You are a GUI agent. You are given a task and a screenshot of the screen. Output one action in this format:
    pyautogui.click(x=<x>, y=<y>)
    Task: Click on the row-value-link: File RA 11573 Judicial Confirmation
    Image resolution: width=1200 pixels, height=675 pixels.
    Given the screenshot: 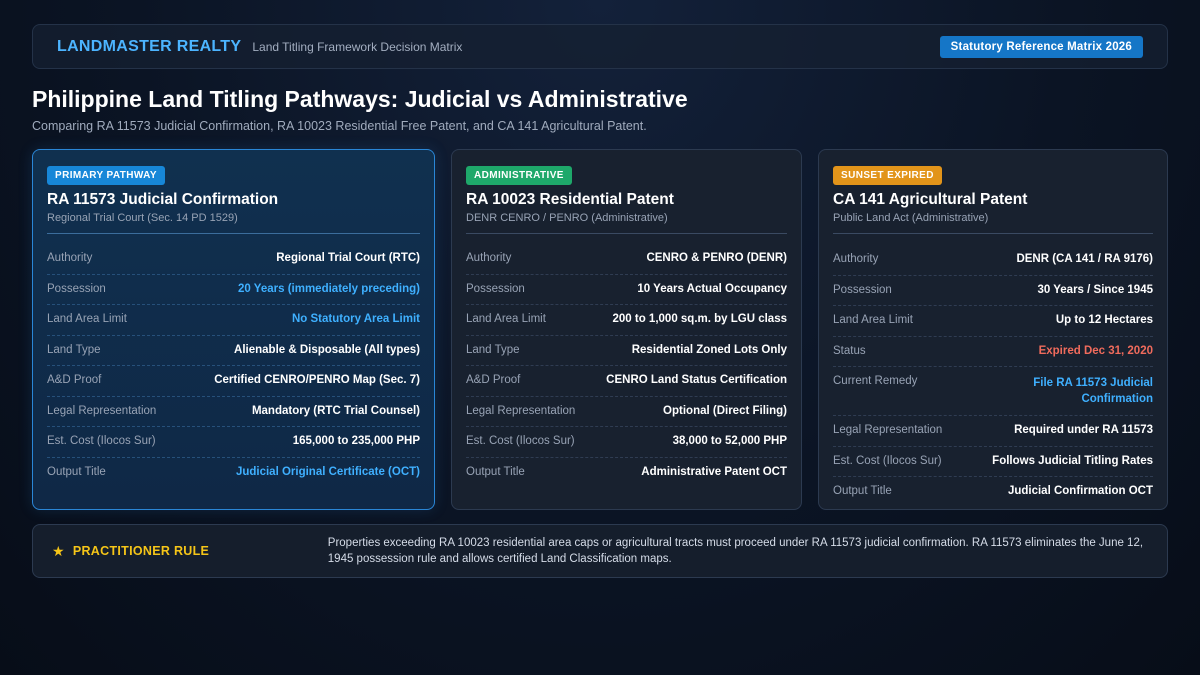 What is the action you would take?
    pyautogui.click(x=1078, y=391)
    